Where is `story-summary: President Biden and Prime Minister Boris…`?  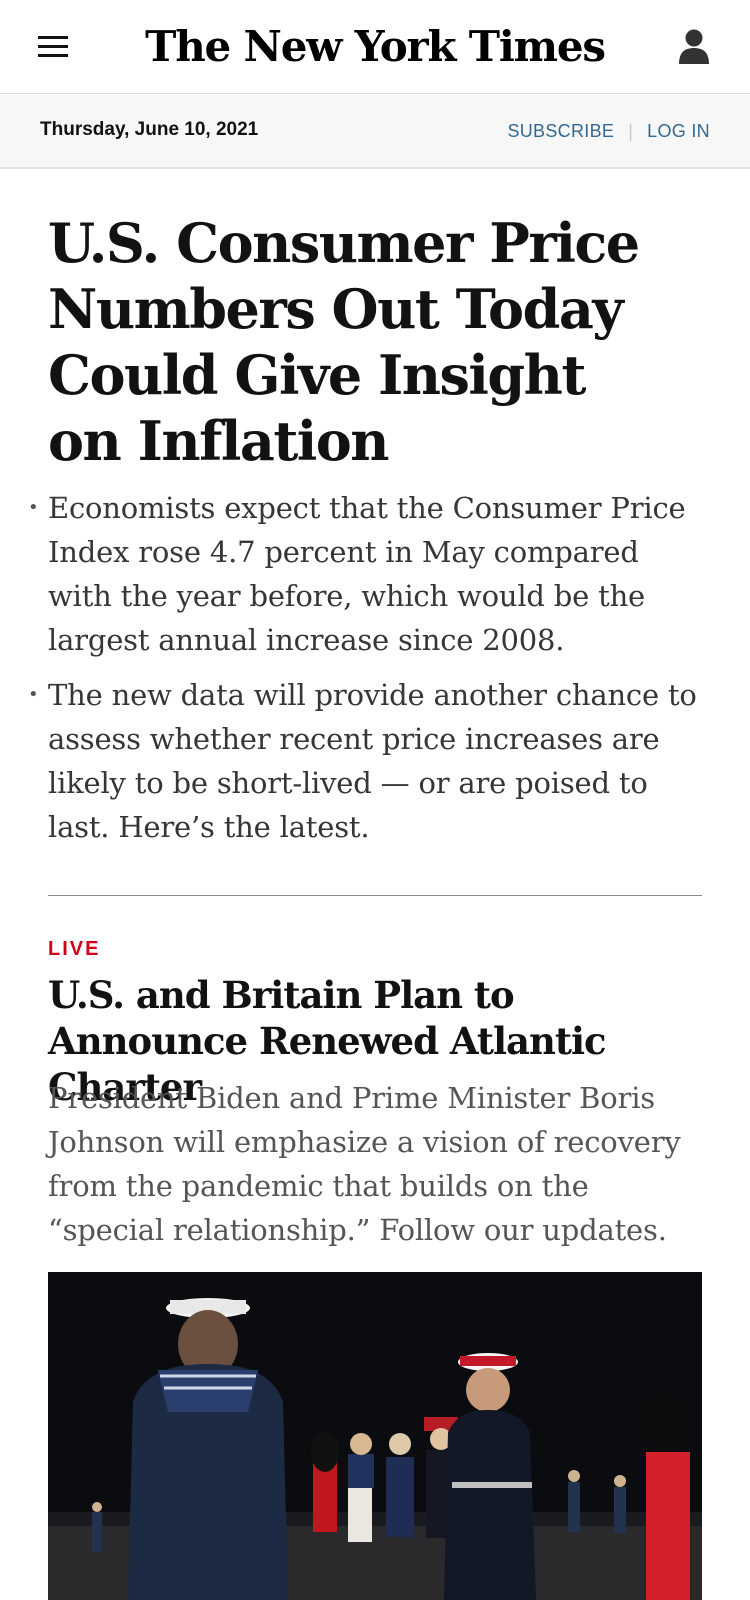
story-summary: President Biden and Prime Minister Boris… is located at coordinates (364, 1164).